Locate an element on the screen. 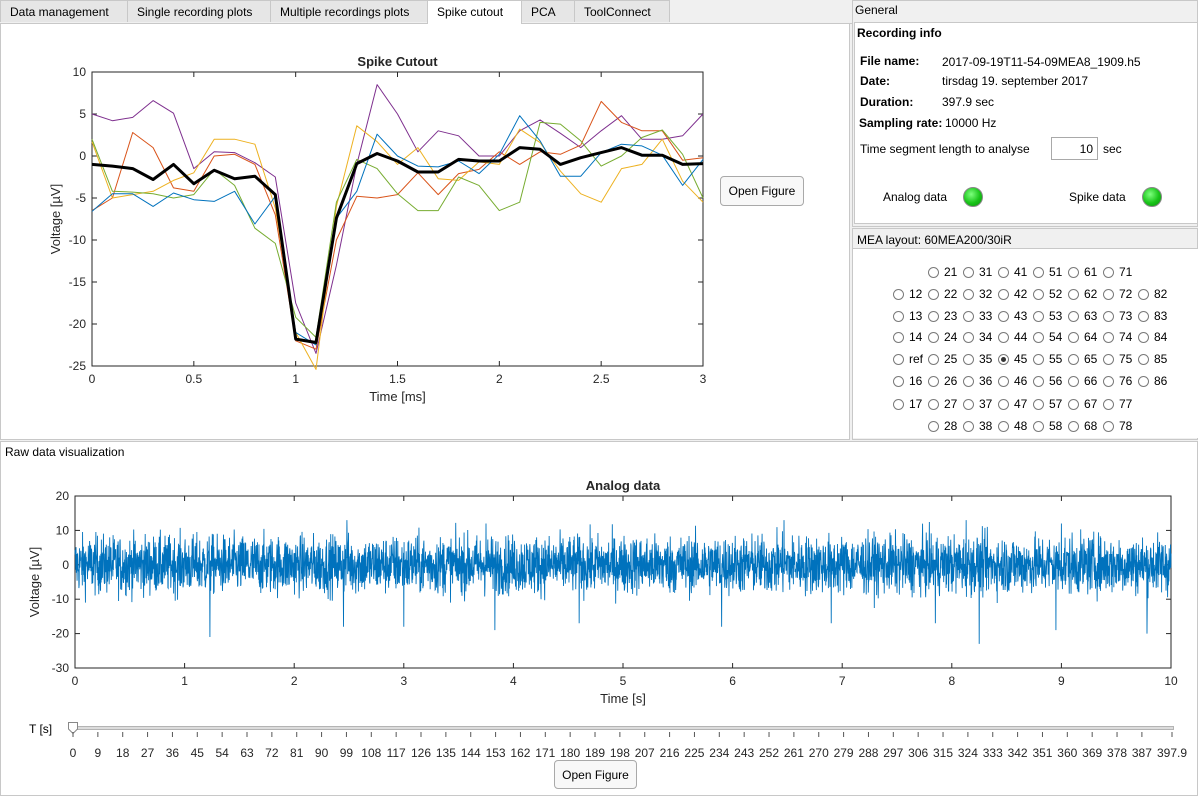 The height and width of the screenshot is (796, 1198). electrode-label-63: 63 is located at coordinates (1091, 316).